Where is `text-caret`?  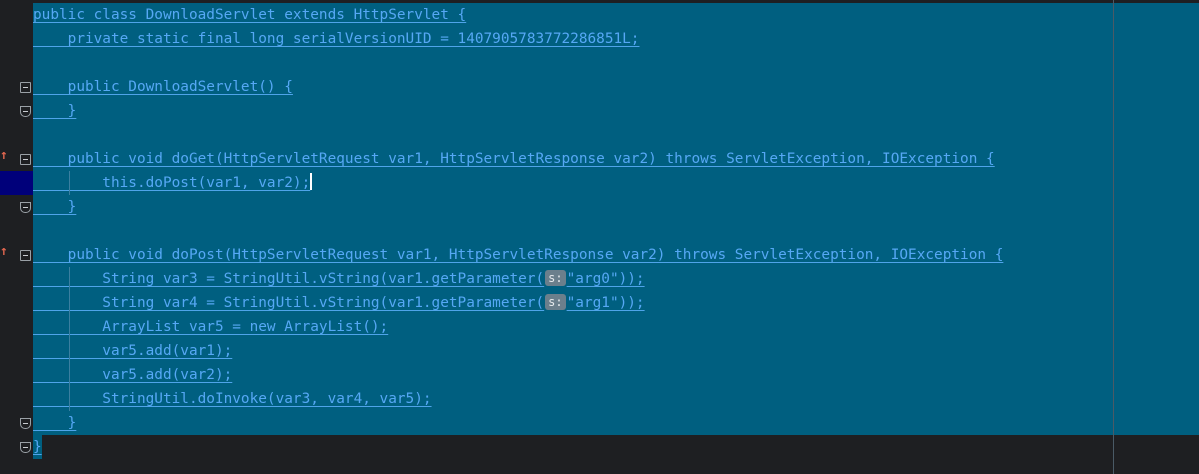 text-caret is located at coordinates (311, 181).